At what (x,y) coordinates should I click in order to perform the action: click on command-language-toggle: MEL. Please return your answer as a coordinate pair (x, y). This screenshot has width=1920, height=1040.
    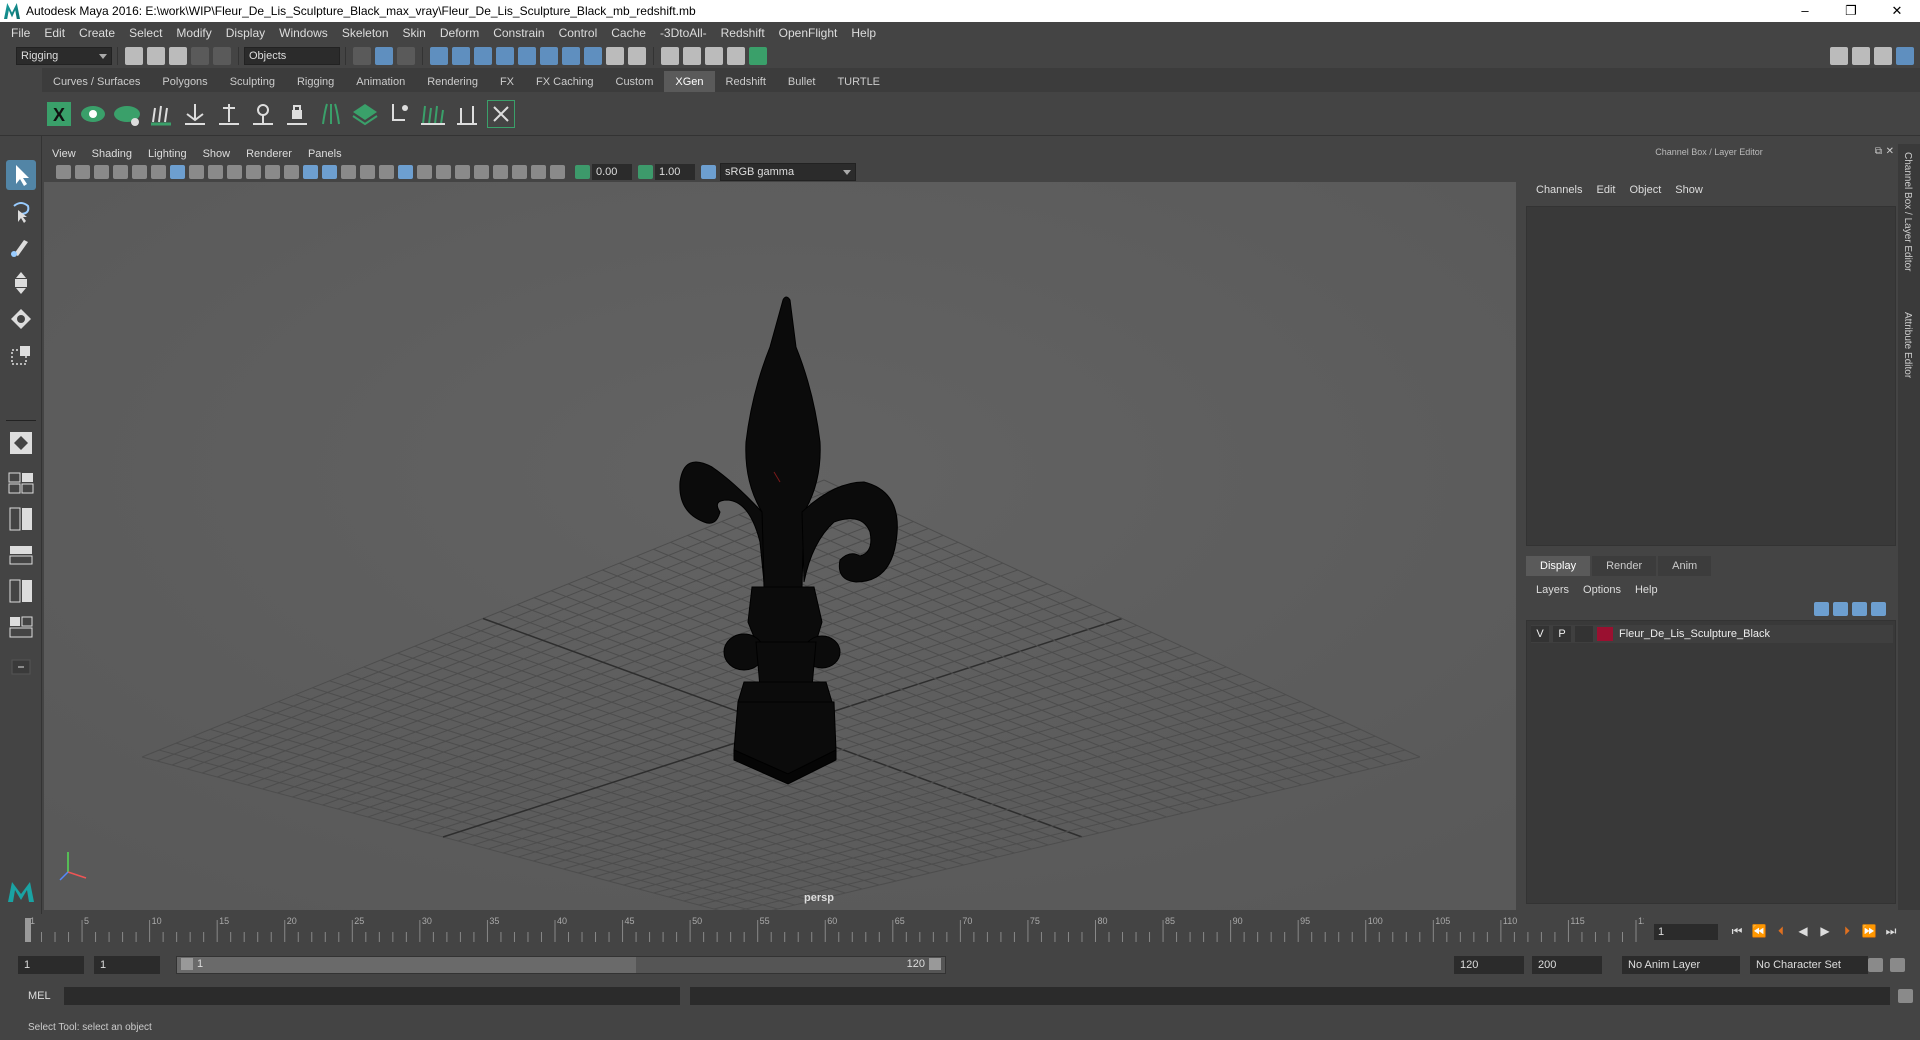
    Looking at the image, I should click on (39, 996).